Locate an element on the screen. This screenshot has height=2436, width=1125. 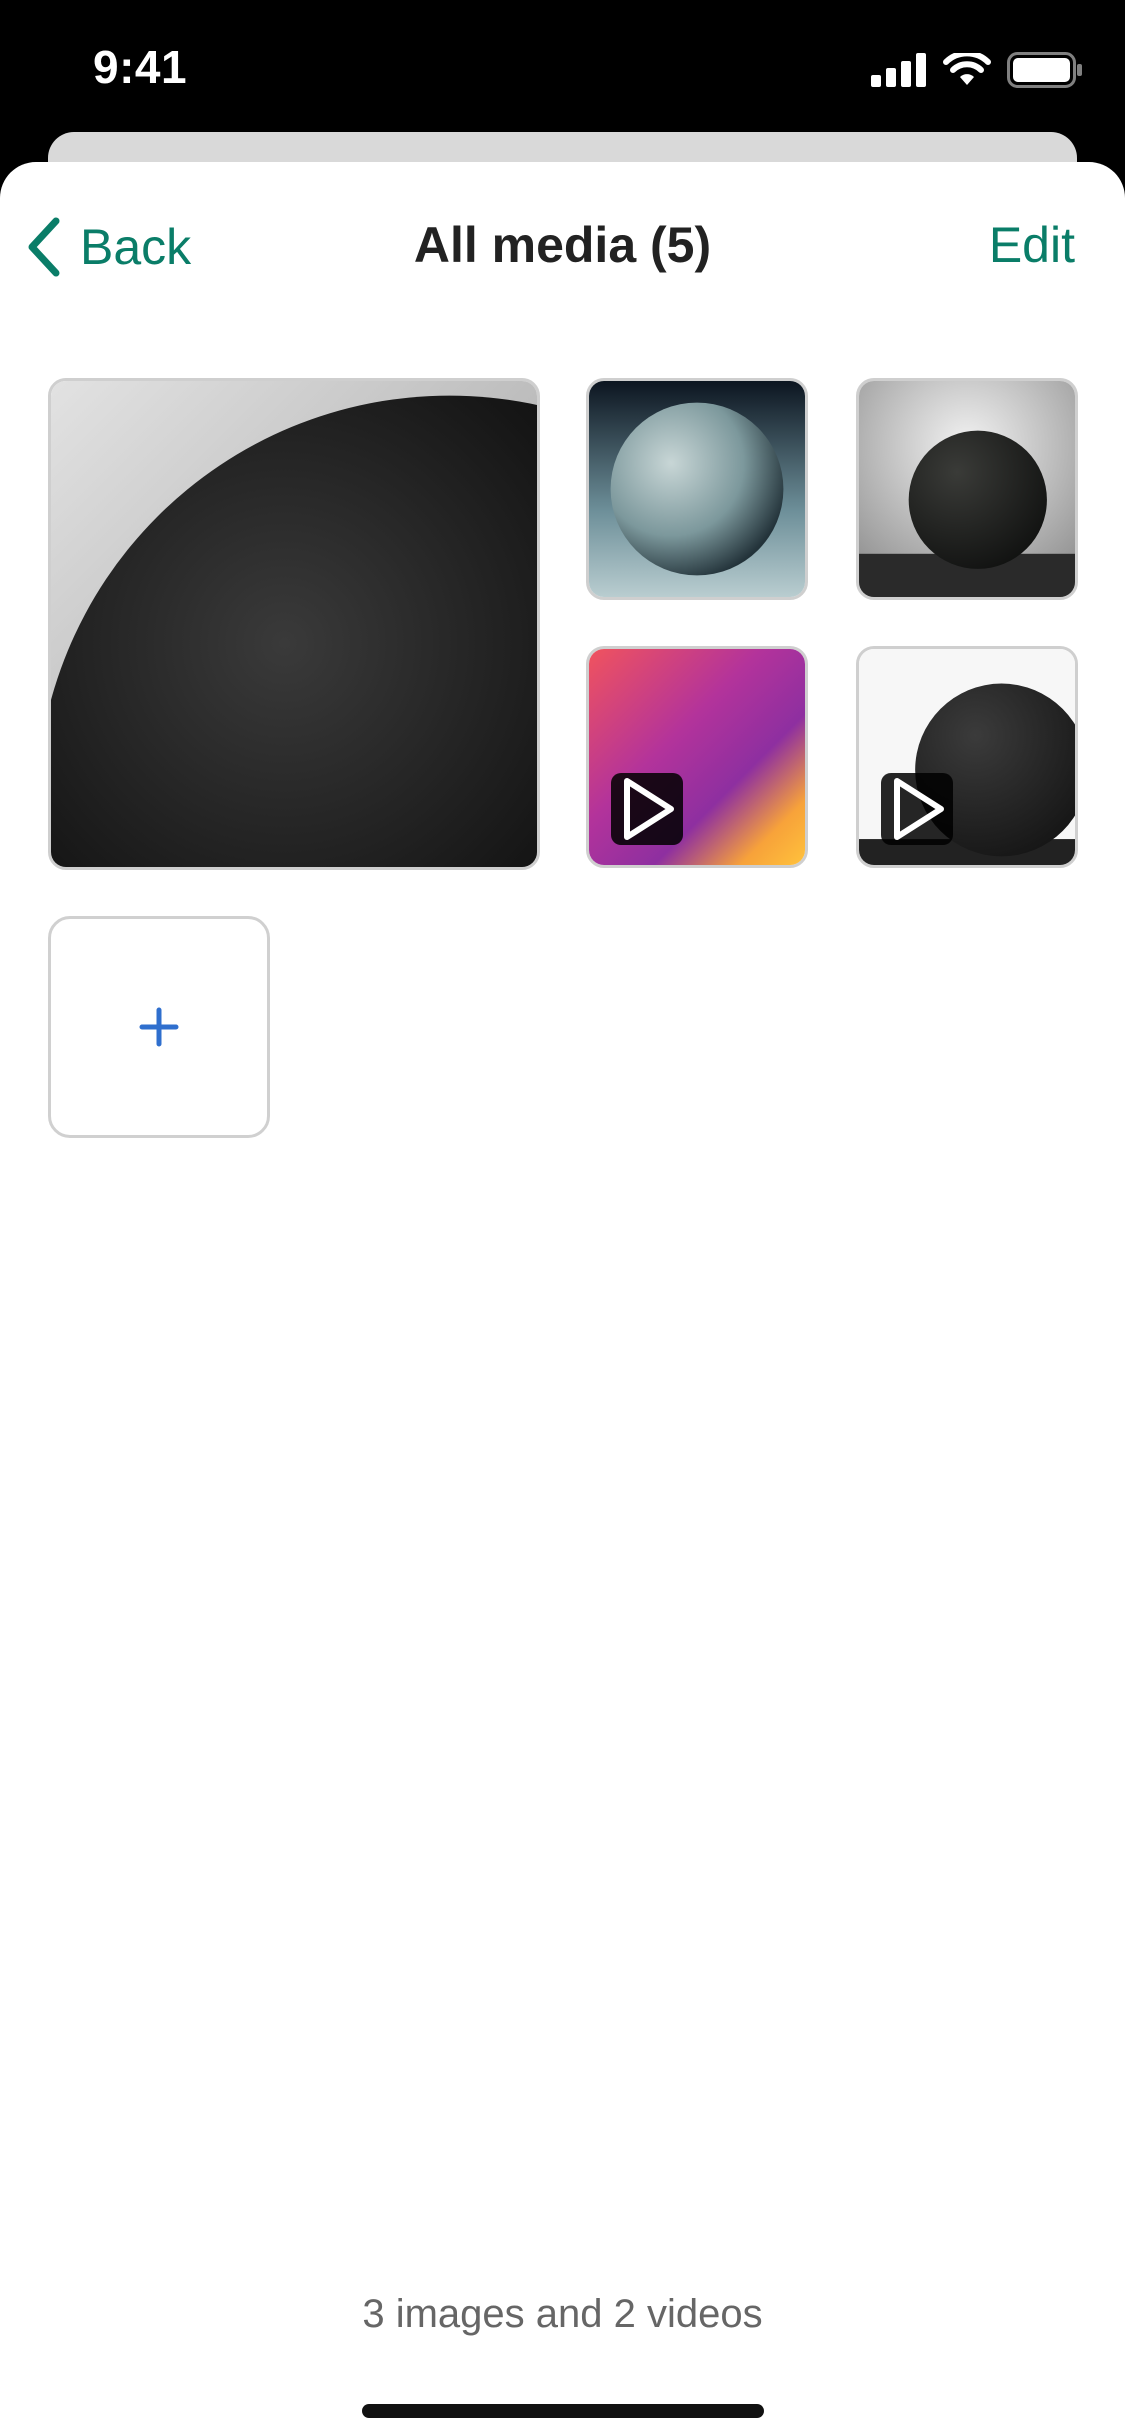
sphere-smoke-image is located at coordinates (967, 489).